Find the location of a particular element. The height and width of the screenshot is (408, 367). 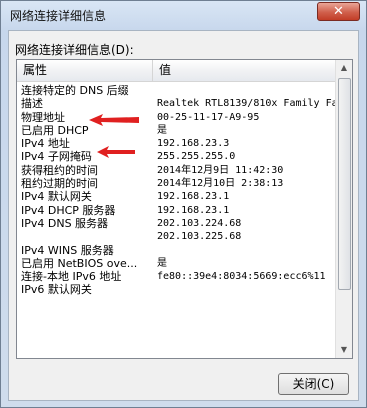

close-button: 关闭(C) is located at coordinates (313, 384).